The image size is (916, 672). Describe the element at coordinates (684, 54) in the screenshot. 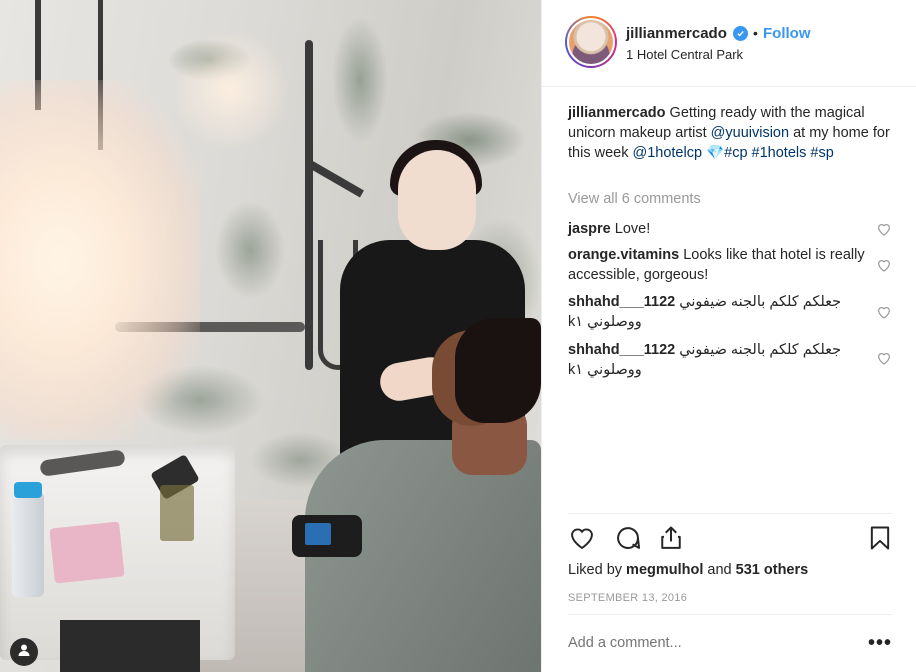

I see `location-link: 1 Hotel Central Park` at that location.